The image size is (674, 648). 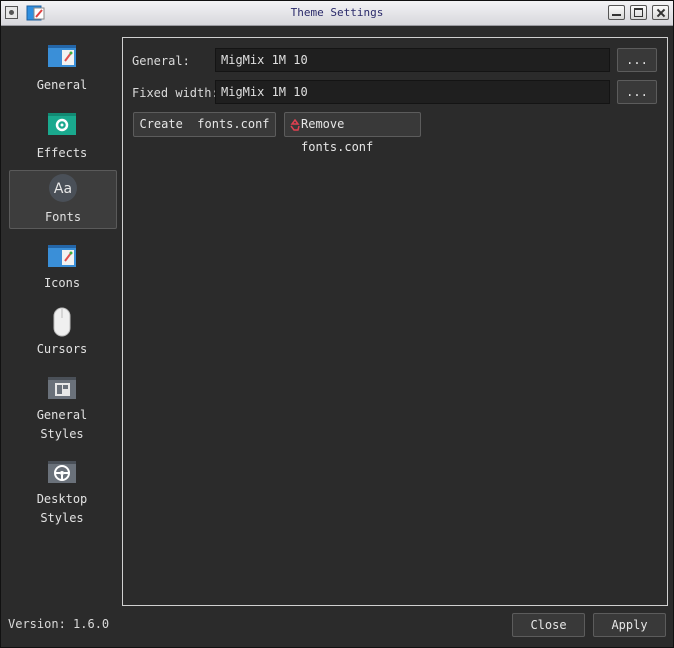 I want to click on sidebar-item-effects: Effects, so click(x=62, y=134).